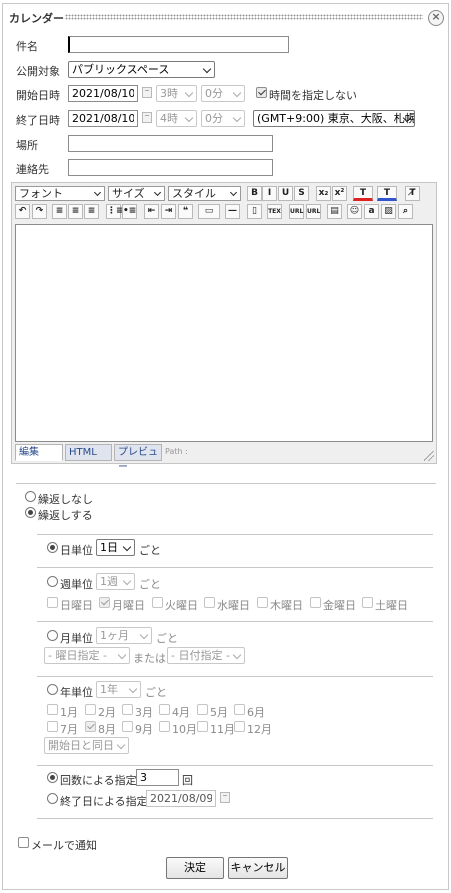  Describe the element at coordinates (261, 92) in the screenshot. I see `no-time-checkbox` at that location.